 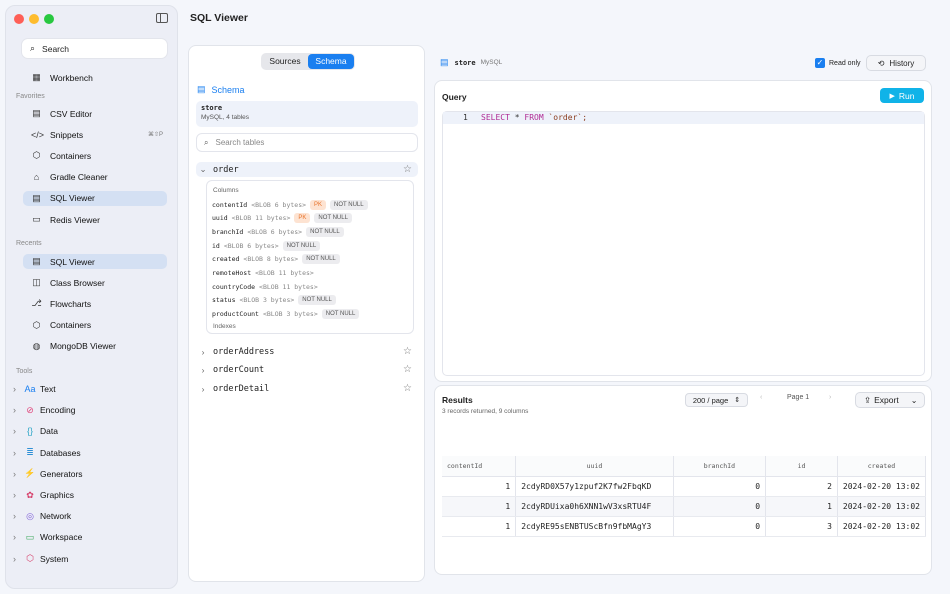 I want to click on layers-icon: ◫, so click(x=36, y=282).